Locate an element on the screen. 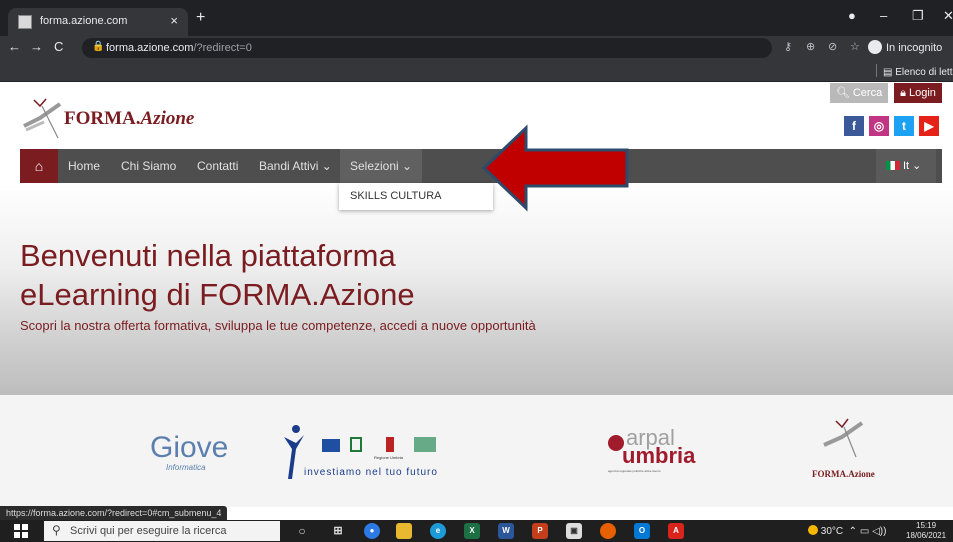 The image size is (953, 542). forward-icon: → is located at coordinates (36, 46).